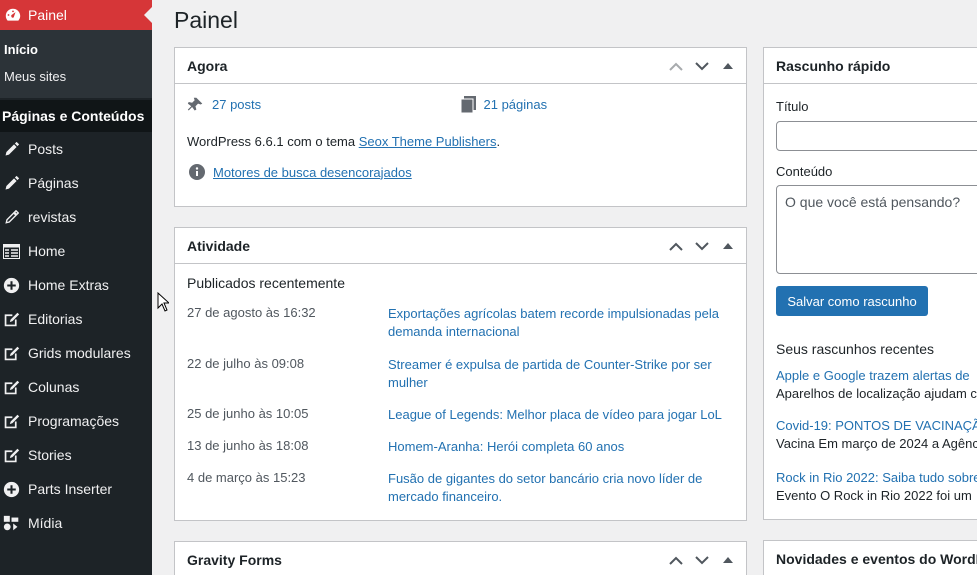 The height and width of the screenshot is (575, 977). I want to click on widget-header: Novidades e eventos do WordPr, so click(870, 558).